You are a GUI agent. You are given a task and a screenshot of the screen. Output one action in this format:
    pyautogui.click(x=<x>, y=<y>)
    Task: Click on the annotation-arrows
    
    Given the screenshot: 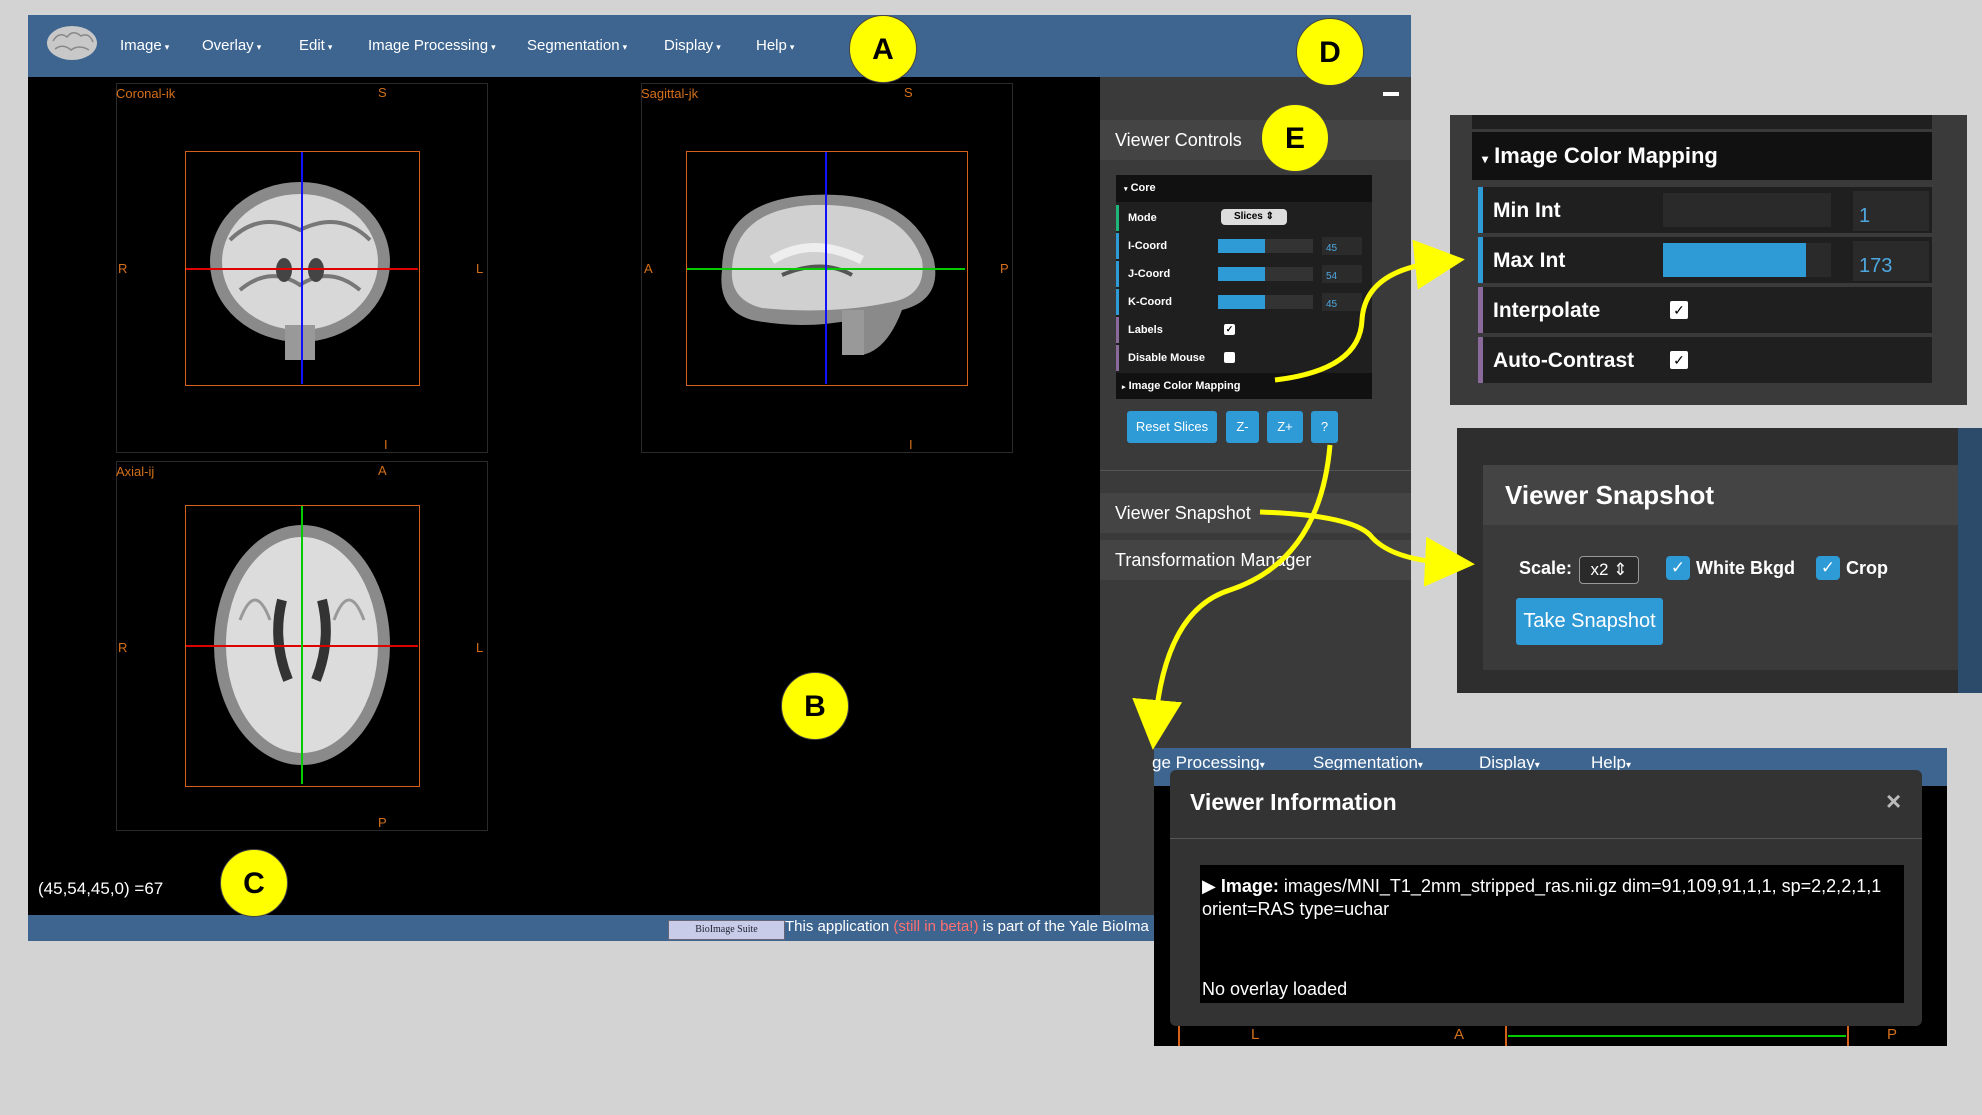 What is the action you would take?
    pyautogui.click(x=1303, y=494)
    